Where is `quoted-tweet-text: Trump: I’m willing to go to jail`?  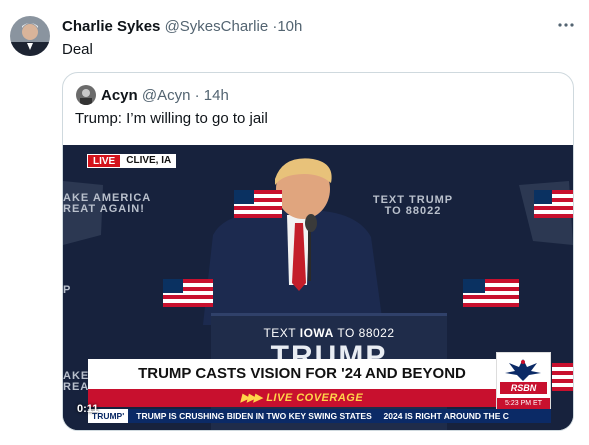
quoted-tweet-text: Trump: I’m willing to go to jail is located at coordinates (171, 118).